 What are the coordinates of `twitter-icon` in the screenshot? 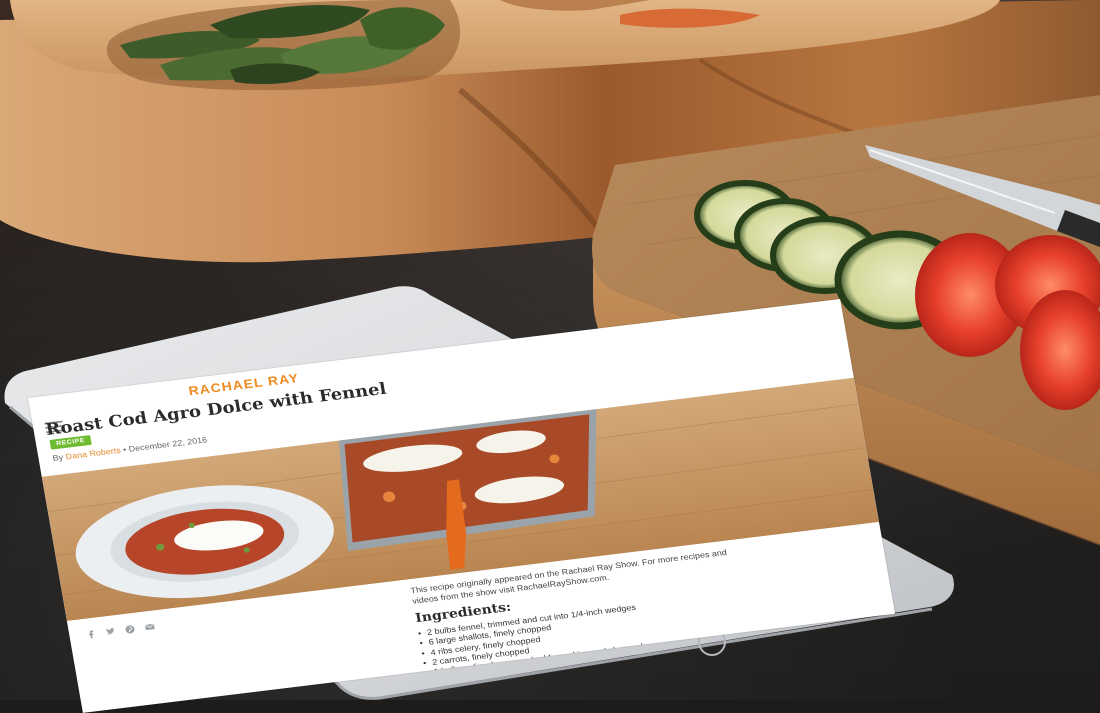 It's located at (109, 629).